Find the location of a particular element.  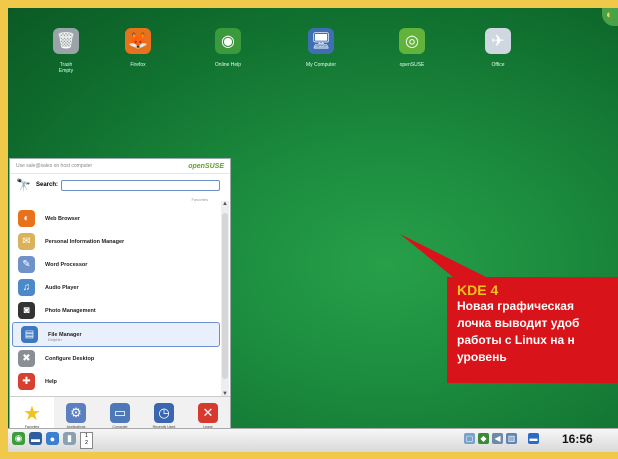

desktop-pager: 12 is located at coordinates (86, 440).